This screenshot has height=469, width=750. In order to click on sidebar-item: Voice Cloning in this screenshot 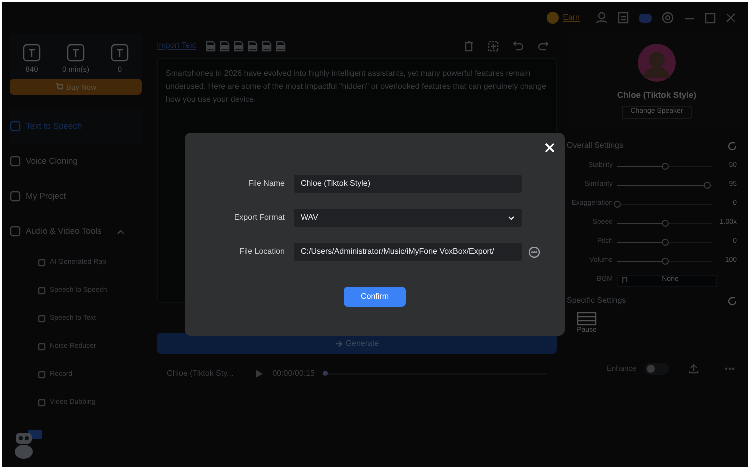, I will do `click(76, 162)`.